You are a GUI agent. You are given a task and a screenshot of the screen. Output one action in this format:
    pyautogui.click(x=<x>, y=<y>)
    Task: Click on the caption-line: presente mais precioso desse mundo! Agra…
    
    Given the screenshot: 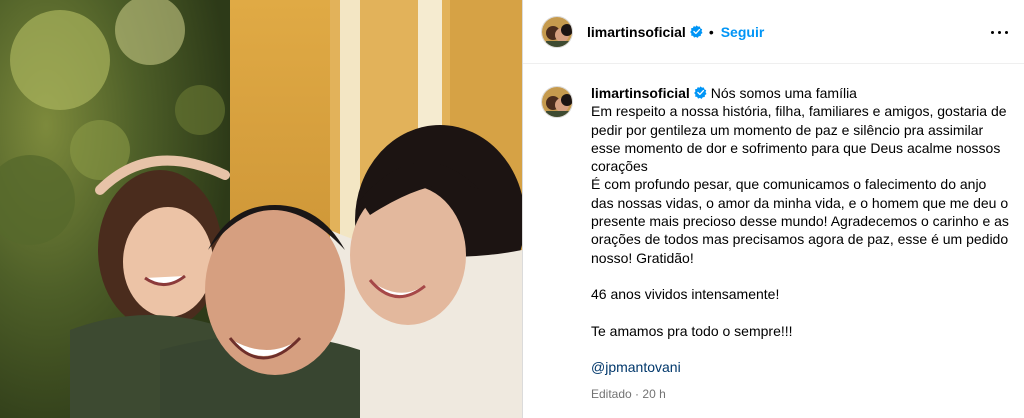 What is the action you would take?
    pyautogui.click(x=800, y=221)
    